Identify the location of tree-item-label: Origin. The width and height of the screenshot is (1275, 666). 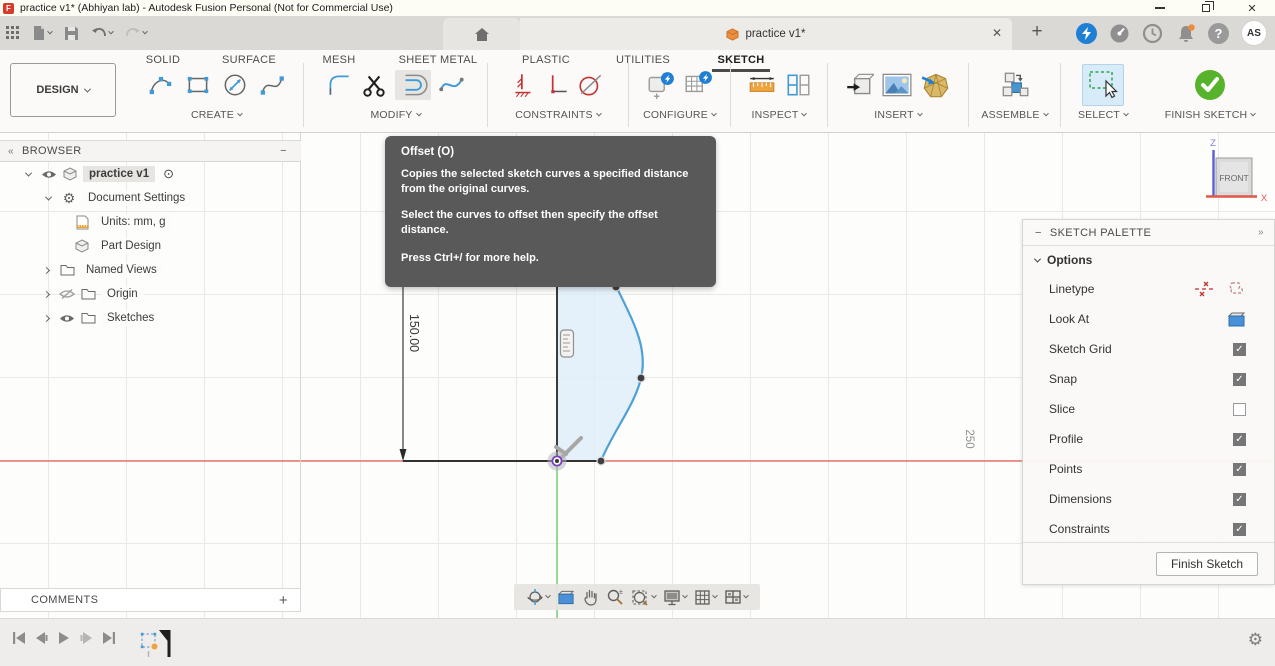
(122, 294).